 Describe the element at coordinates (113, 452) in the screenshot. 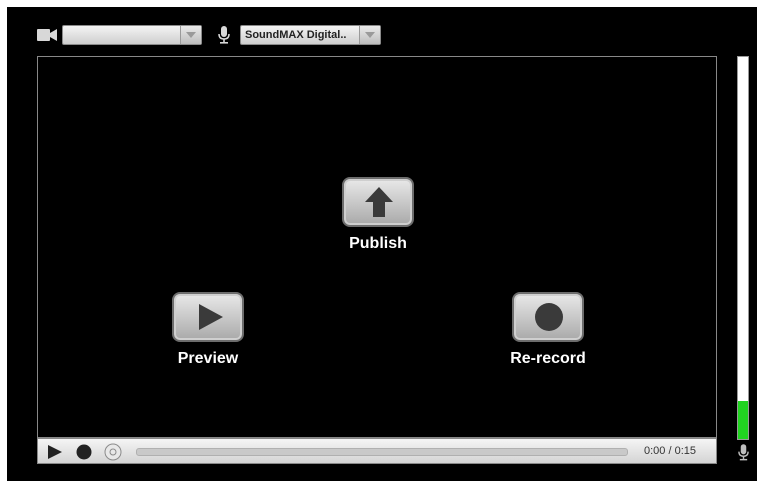

I see `scrubber-handle` at that location.